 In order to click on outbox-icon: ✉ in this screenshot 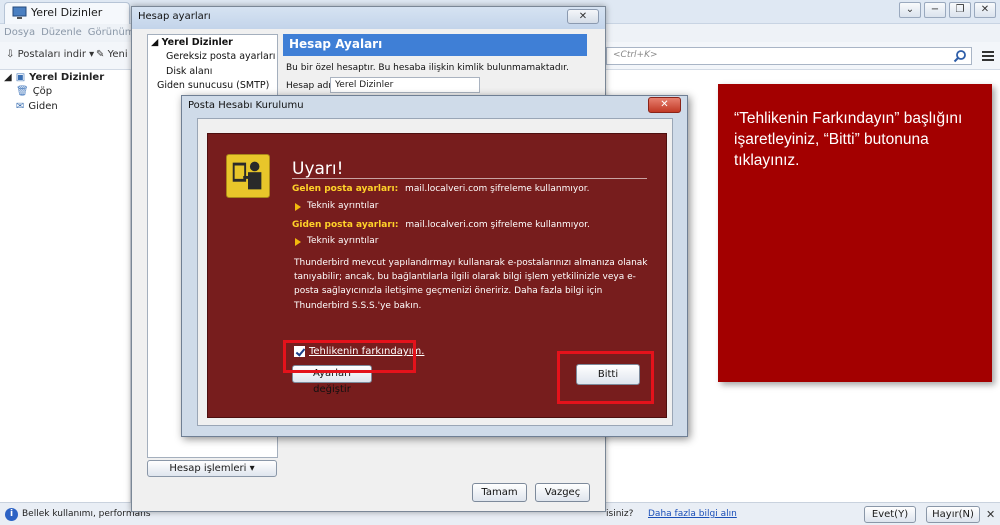, I will do `click(20, 106)`.